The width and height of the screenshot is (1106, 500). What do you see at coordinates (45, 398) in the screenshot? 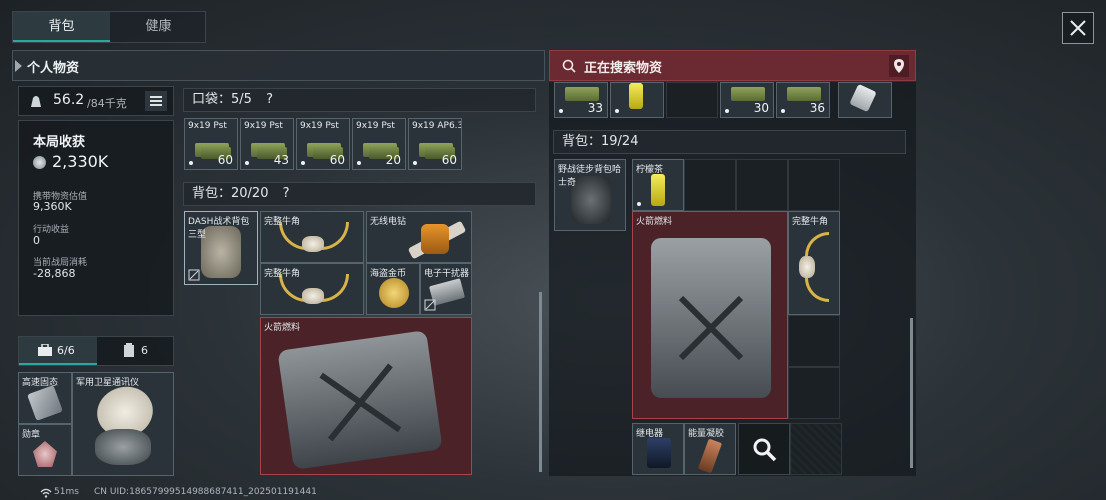
I see `item-ssd: 高速固态` at bounding box center [45, 398].